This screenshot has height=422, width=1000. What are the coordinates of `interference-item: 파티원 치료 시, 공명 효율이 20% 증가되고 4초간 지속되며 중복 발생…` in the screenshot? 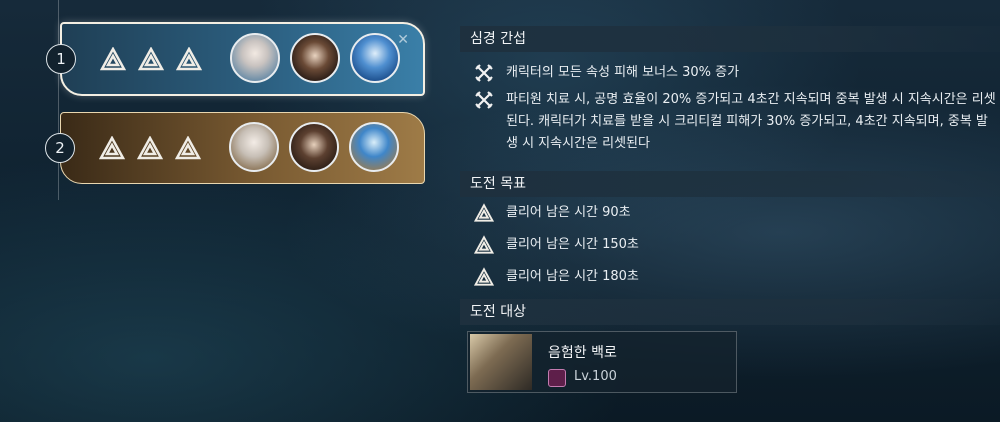 It's located at (735, 122).